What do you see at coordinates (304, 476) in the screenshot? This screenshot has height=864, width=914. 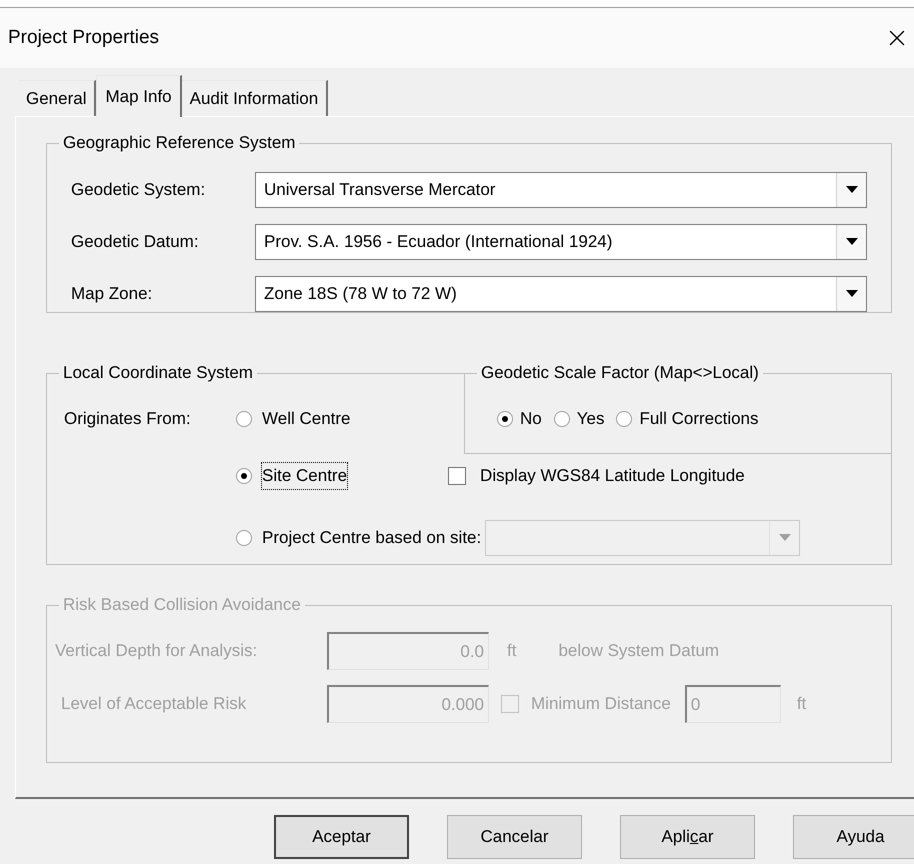 I see `radio-label: Site Centre` at bounding box center [304, 476].